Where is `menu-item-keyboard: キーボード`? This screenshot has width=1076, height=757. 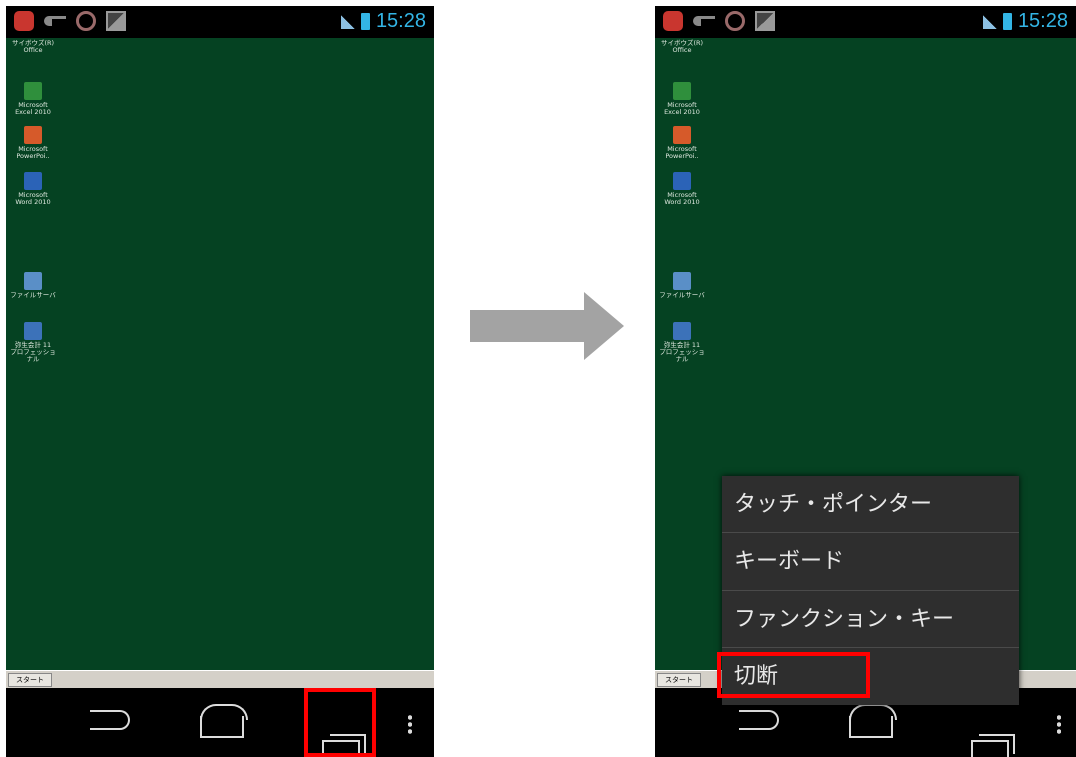 menu-item-keyboard: キーボード is located at coordinates (870, 562).